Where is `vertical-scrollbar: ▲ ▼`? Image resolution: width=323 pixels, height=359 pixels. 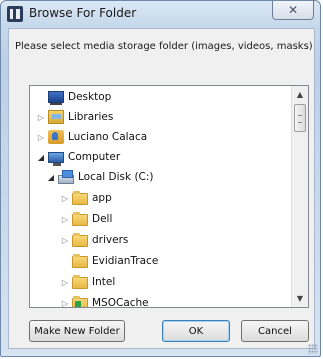
vertical-scrollbar: ▲ ▼ is located at coordinates (299, 196).